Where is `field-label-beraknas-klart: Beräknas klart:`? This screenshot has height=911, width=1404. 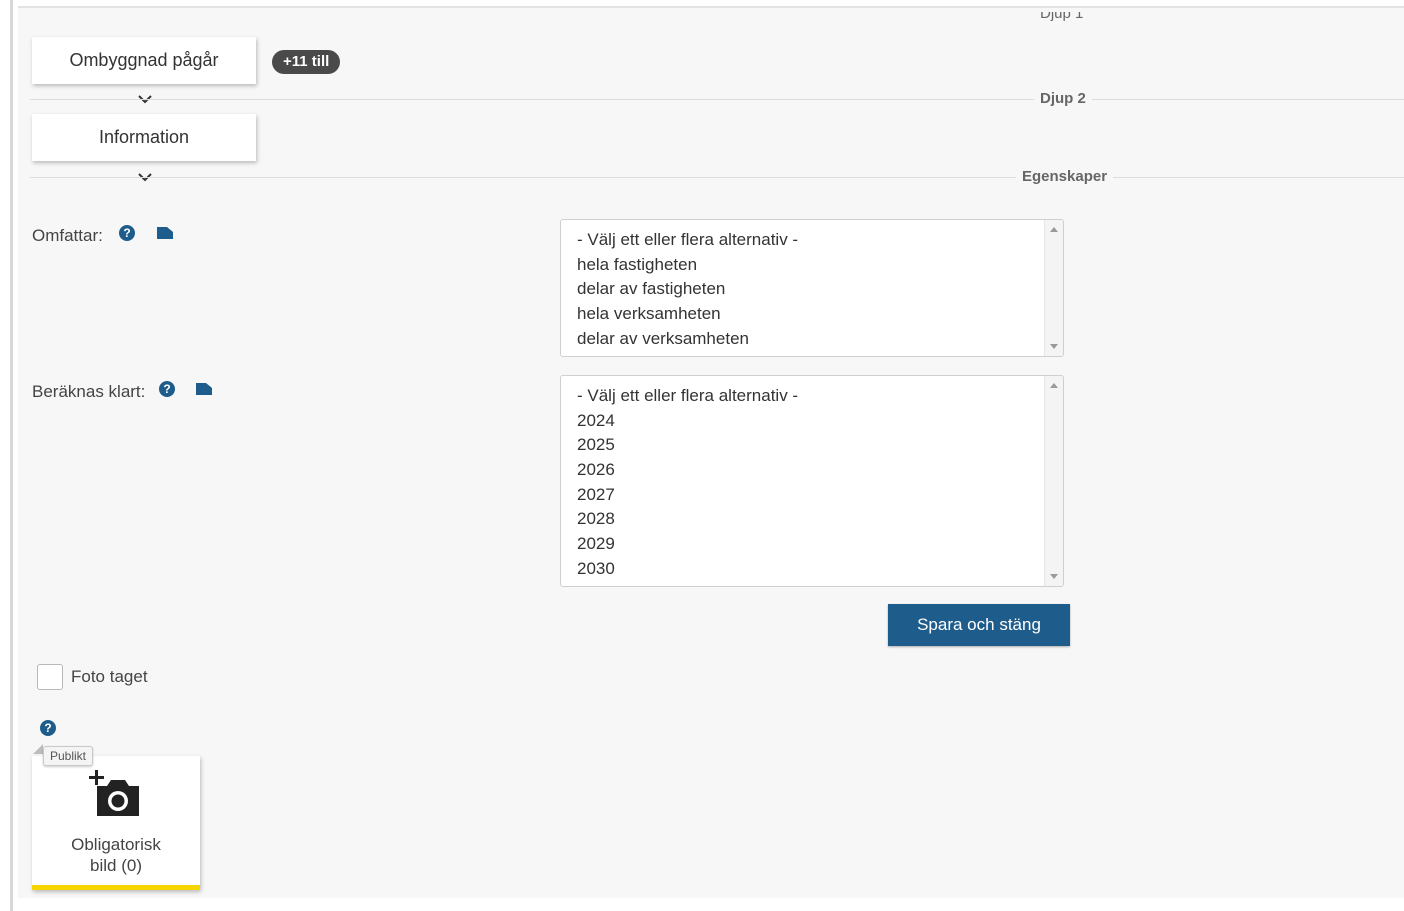
field-label-beraknas-klart: Beräknas klart: is located at coordinates (89, 391).